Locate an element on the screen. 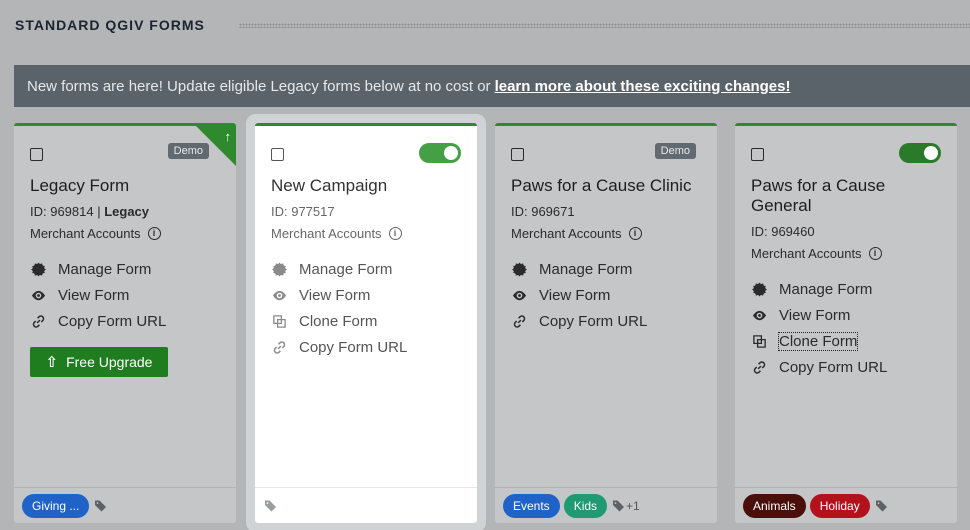 The height and width of the screenshot is (530, 970). arrow-up-icon: ↑ is located at coordinates (228, 136).